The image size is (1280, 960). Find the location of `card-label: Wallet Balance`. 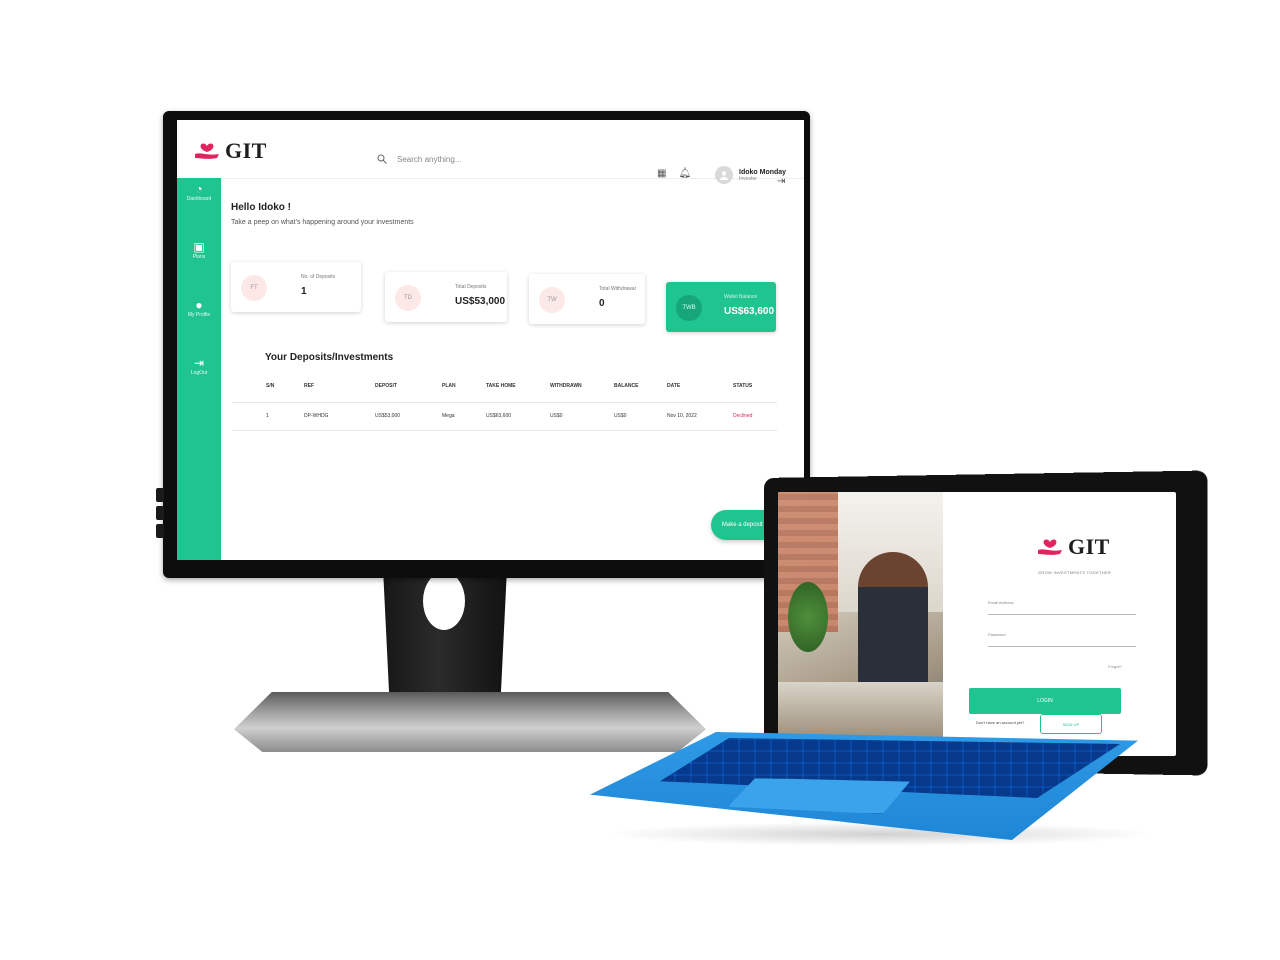

card-label: Wallet Balance is located at coordinates (741, 297).